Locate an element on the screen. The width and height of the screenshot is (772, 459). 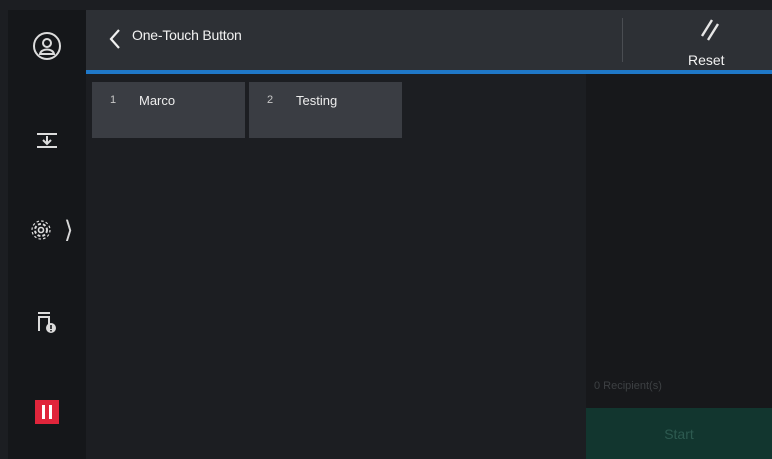
feed-button is located at coordinates (47, 140).